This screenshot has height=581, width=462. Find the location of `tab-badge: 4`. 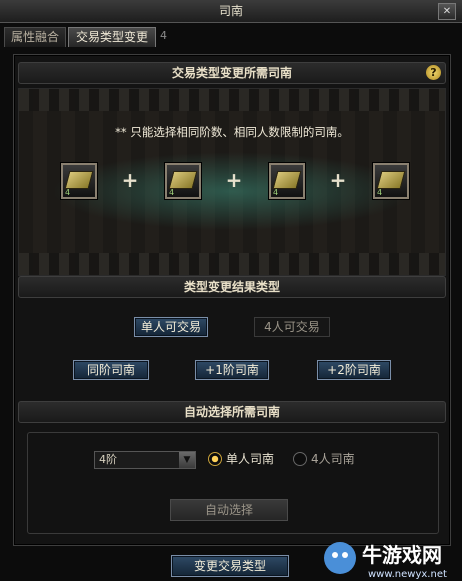

tab-badge: 4 is located at coordinates (163, 35).